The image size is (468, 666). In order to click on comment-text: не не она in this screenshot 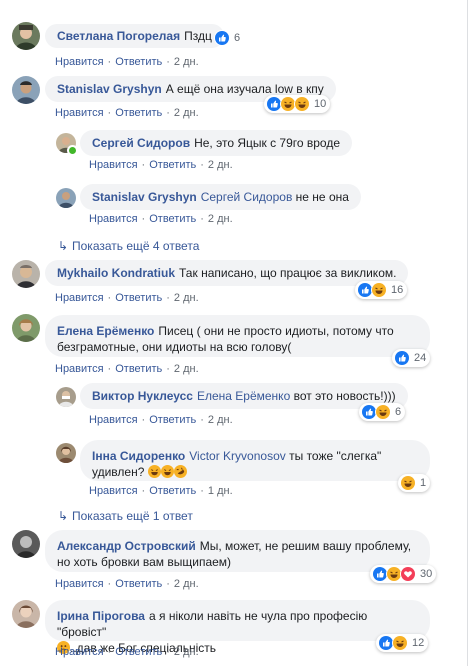, I will do `click(322, 197)`.